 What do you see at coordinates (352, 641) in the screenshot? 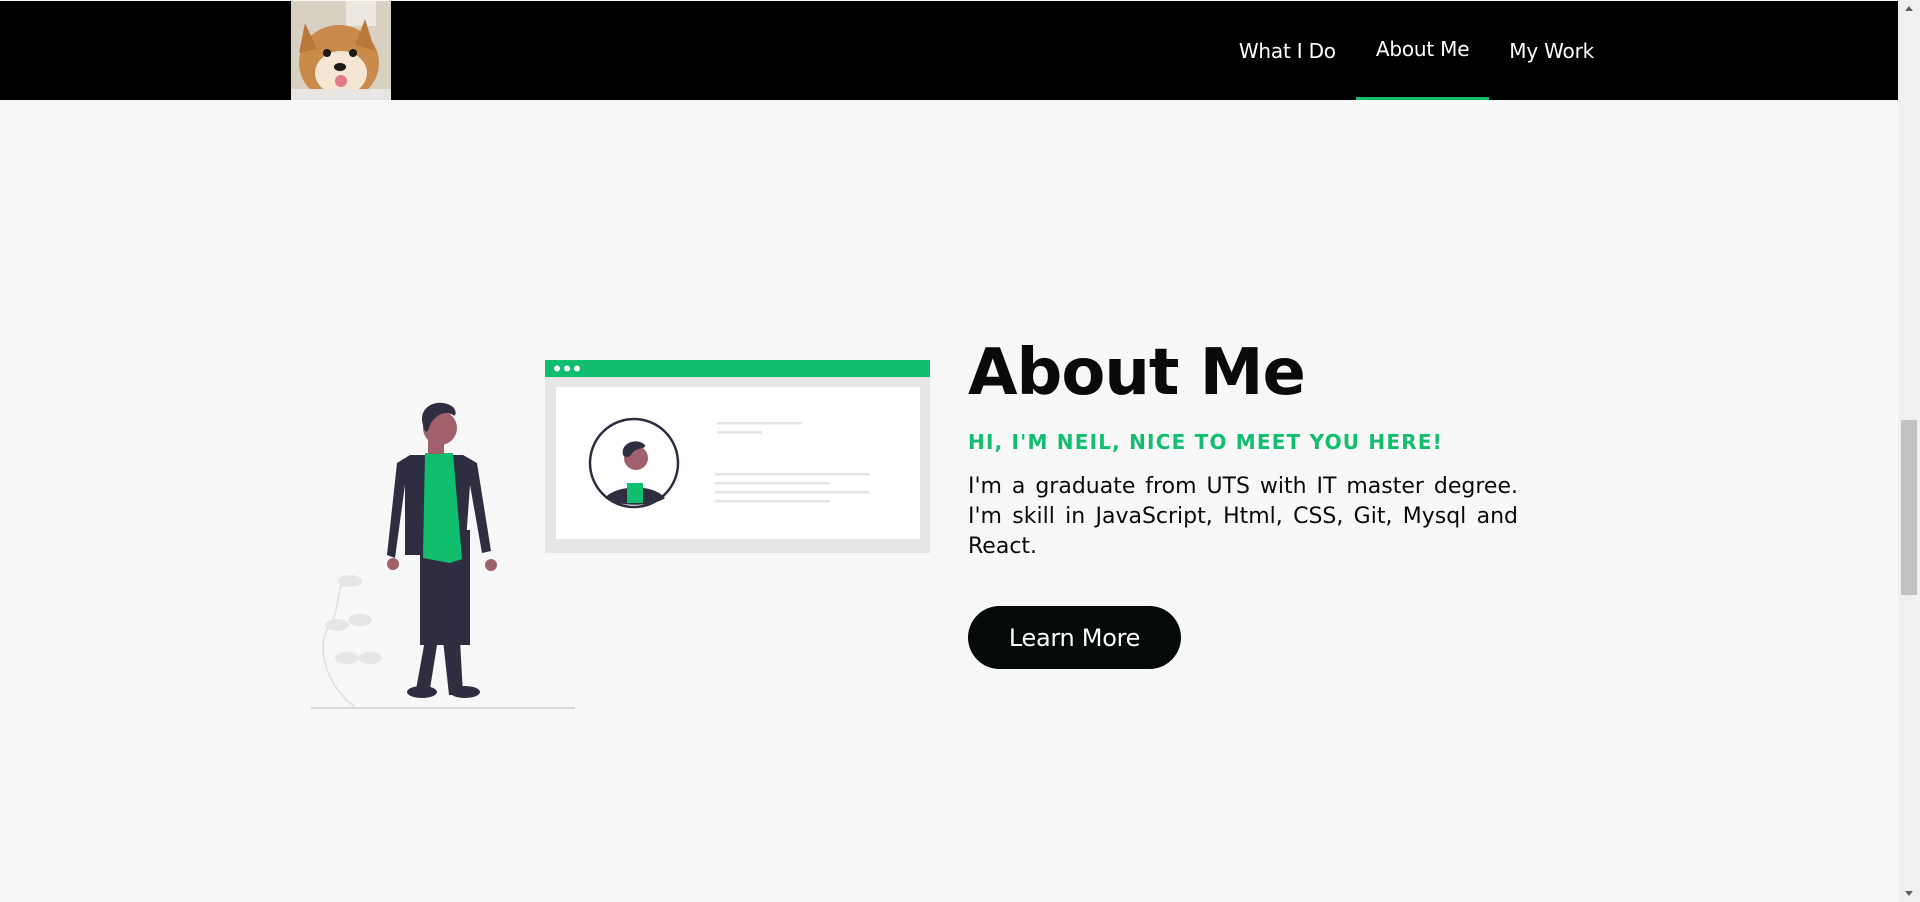
I see `plant-decoration` at bounding box center [352, 641].